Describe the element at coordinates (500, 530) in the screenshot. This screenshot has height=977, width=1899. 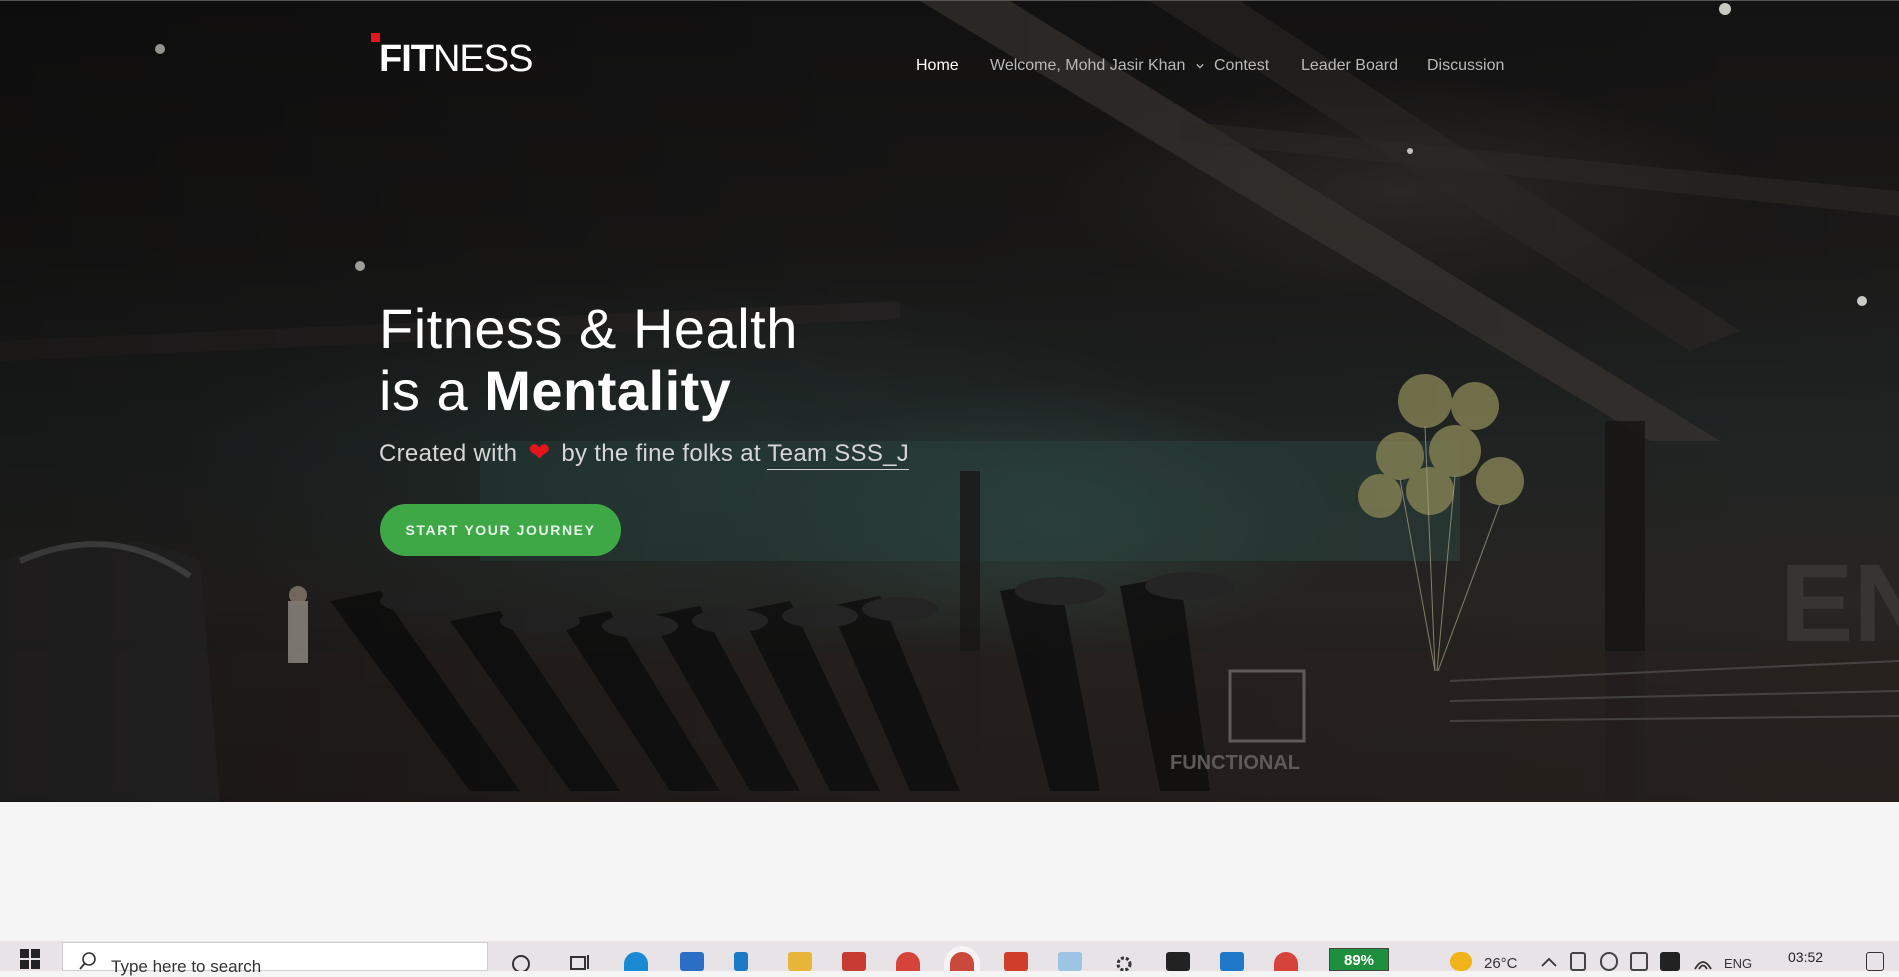
I see `start-journey-button: START YOUR JOURNEY` at that location.